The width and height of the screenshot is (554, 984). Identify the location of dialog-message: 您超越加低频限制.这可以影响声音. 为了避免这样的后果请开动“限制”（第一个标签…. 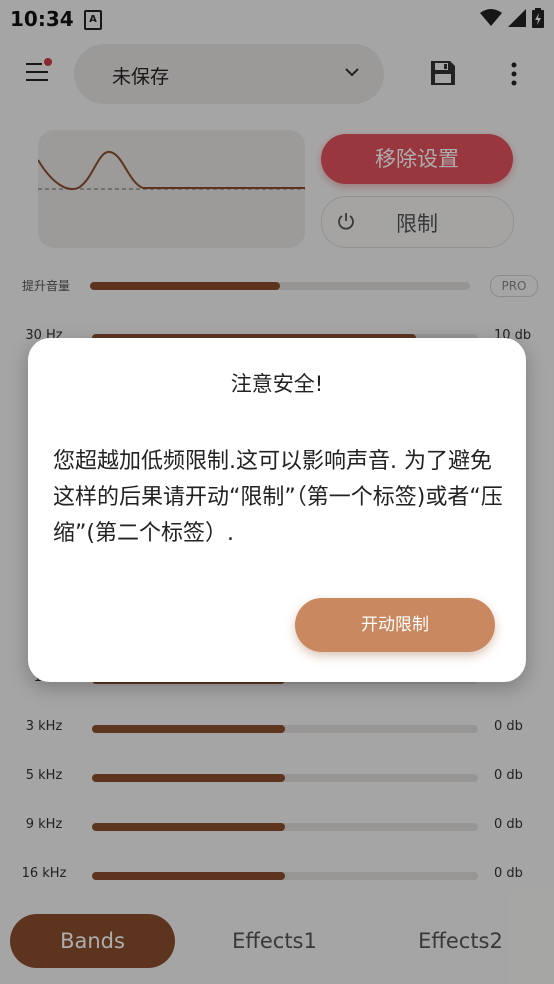
(278, 497).